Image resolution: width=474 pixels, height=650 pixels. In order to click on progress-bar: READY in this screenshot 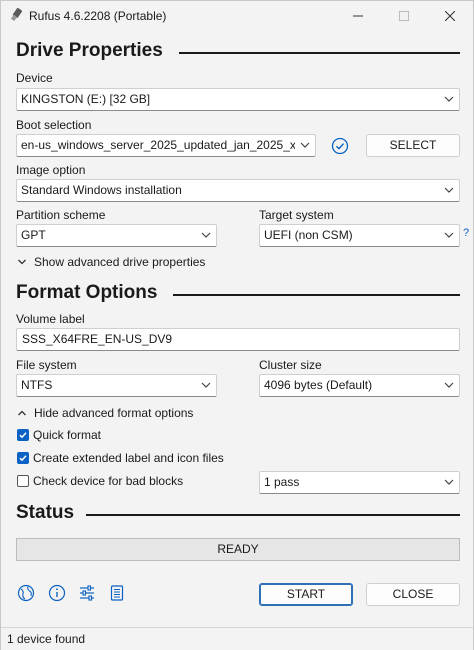, I will do `click(238, 549)`.